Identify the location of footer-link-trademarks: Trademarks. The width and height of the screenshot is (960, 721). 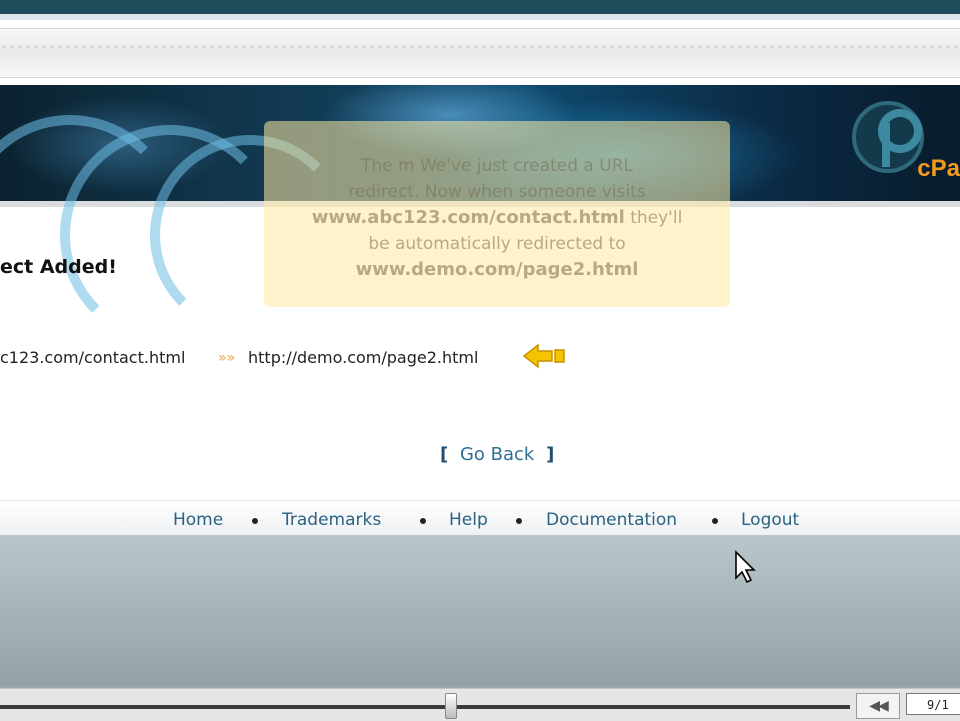
(331, 520).